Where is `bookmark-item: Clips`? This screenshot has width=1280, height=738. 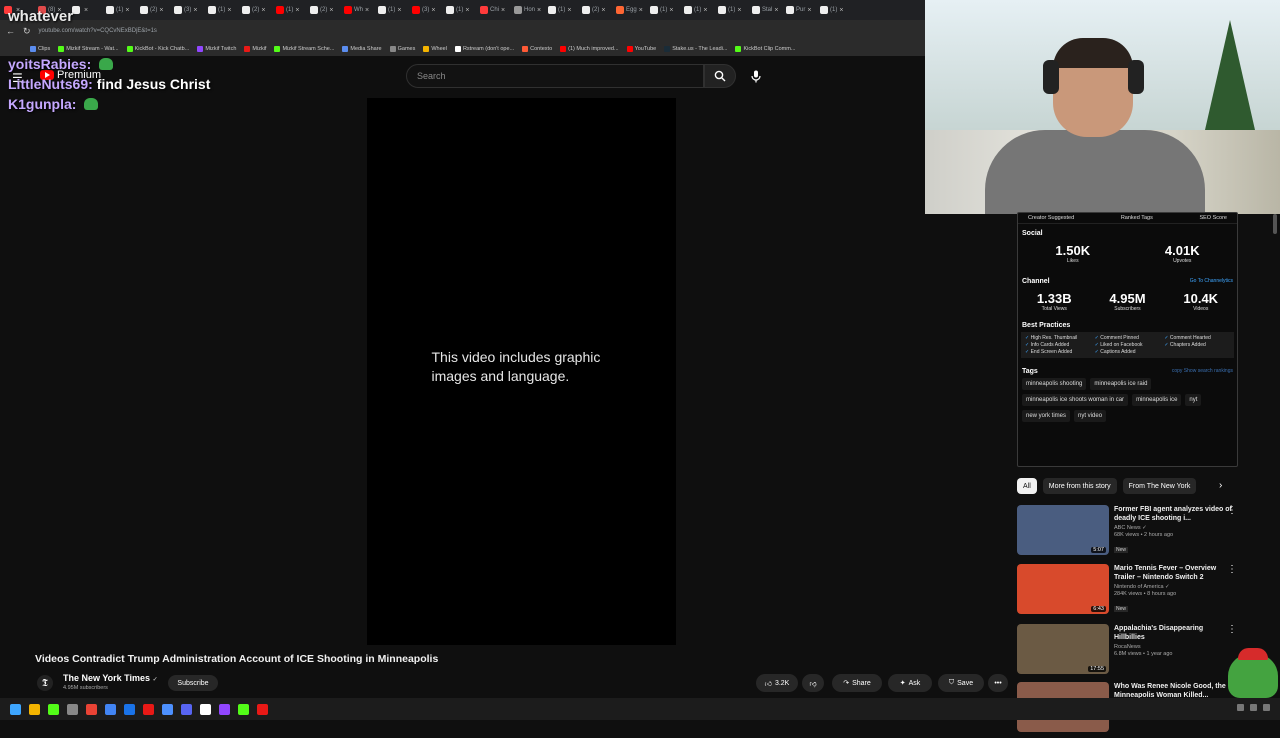
bookmark-item: Clips is located at coordinates (40, 49).